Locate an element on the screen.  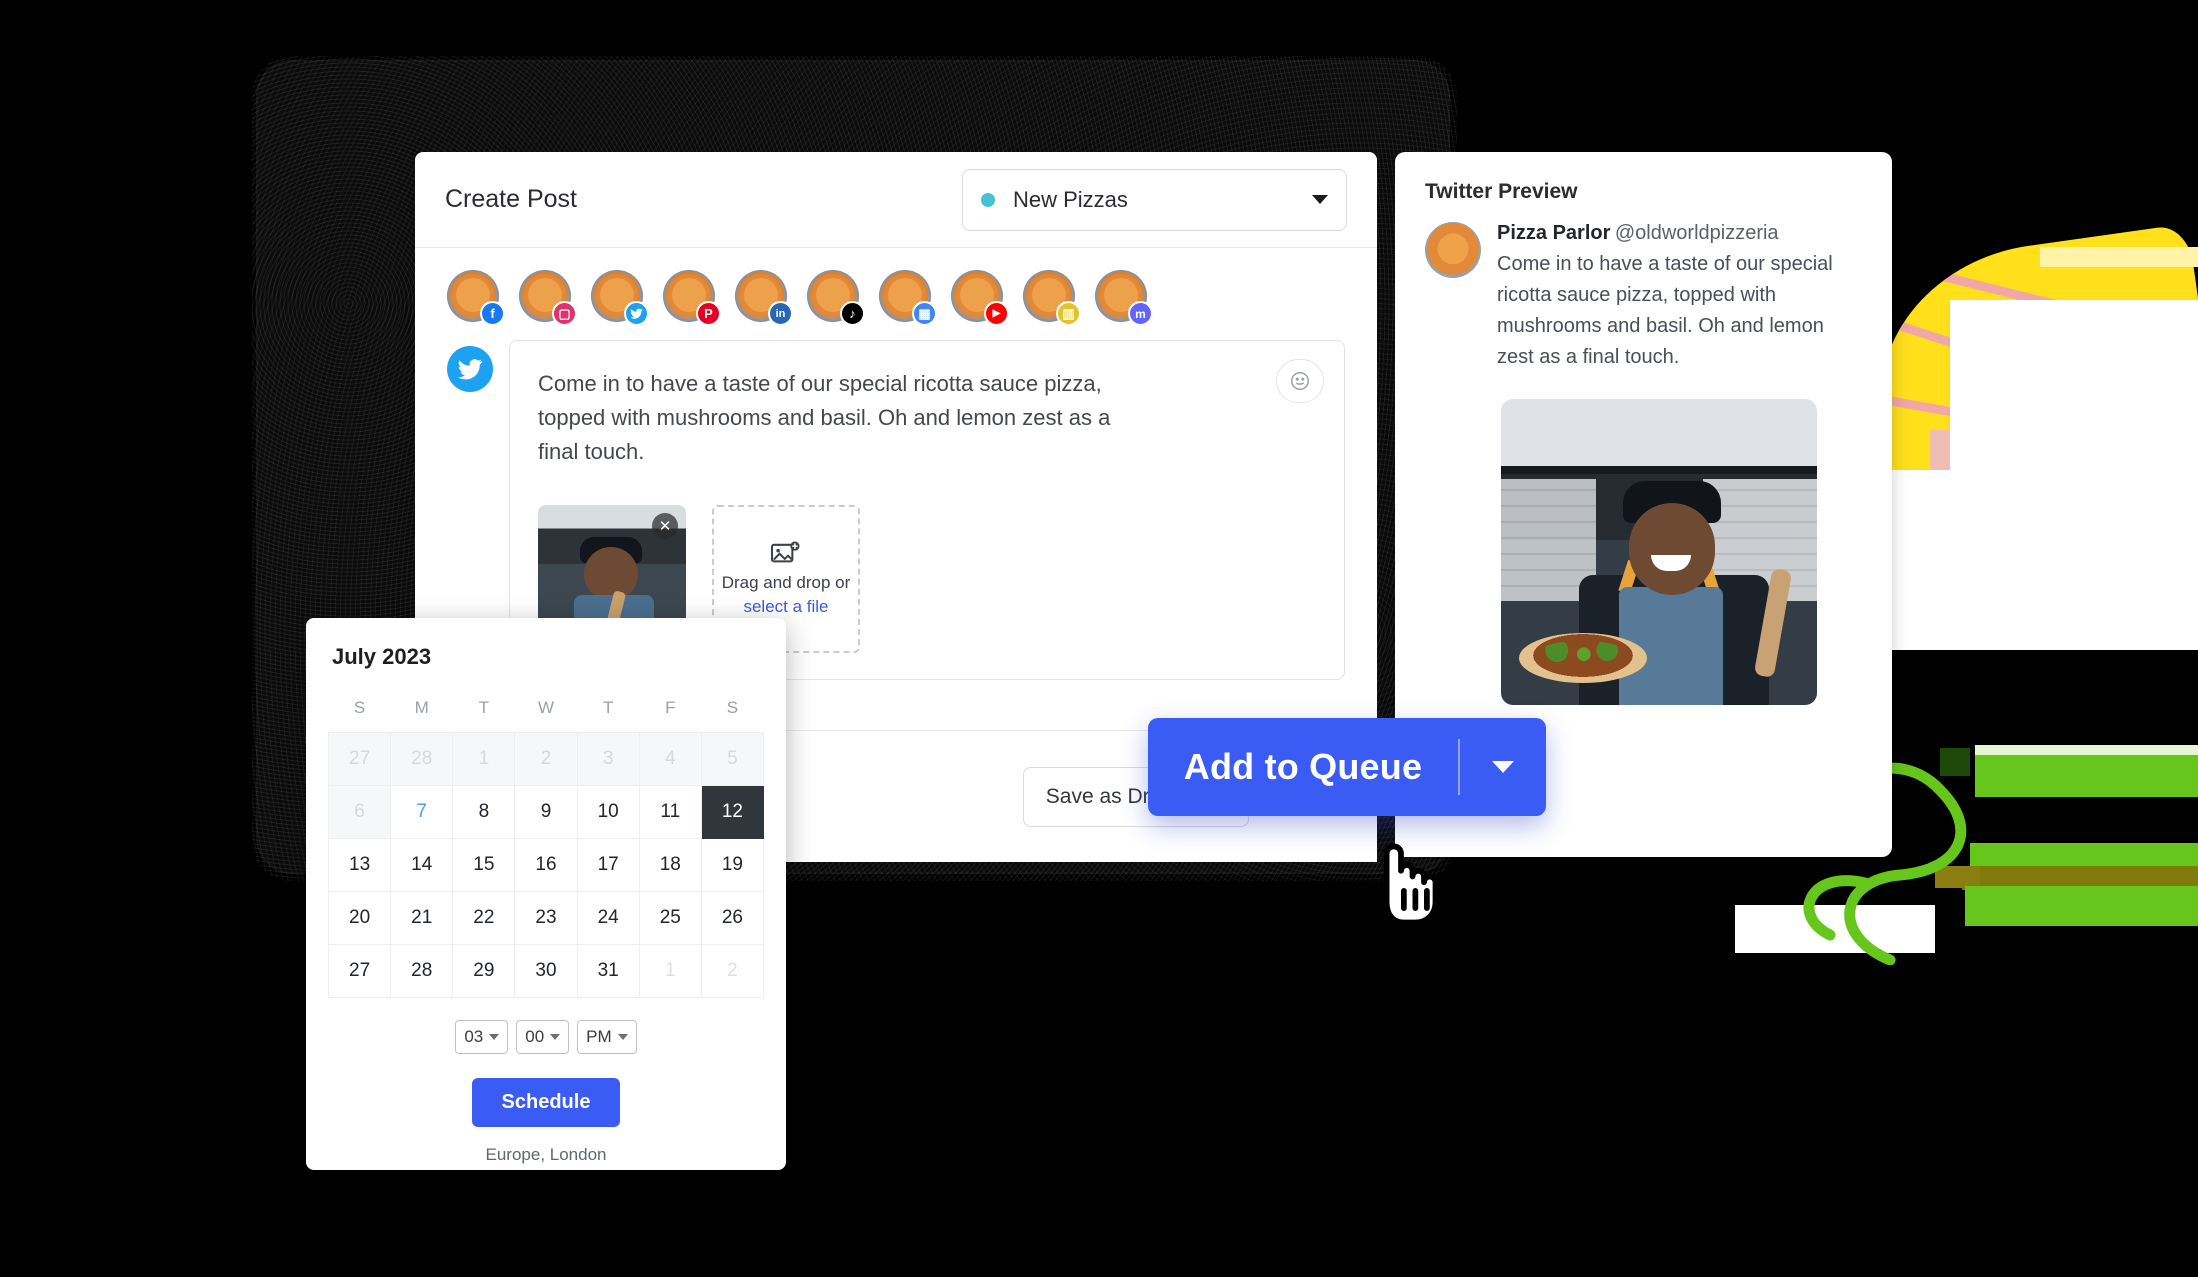
page-title: Create Post is located at coordinates (511, 199).